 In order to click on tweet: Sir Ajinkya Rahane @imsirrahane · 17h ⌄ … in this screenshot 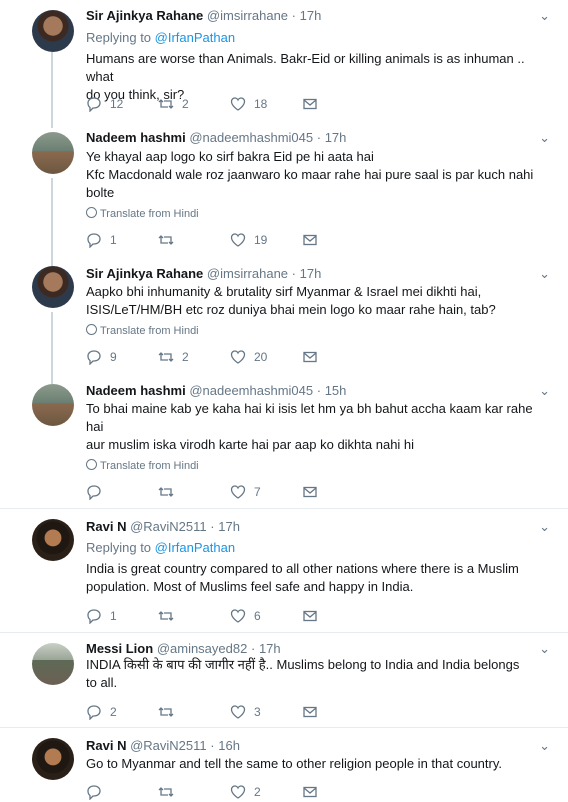, I will do `click(284, 315)`.